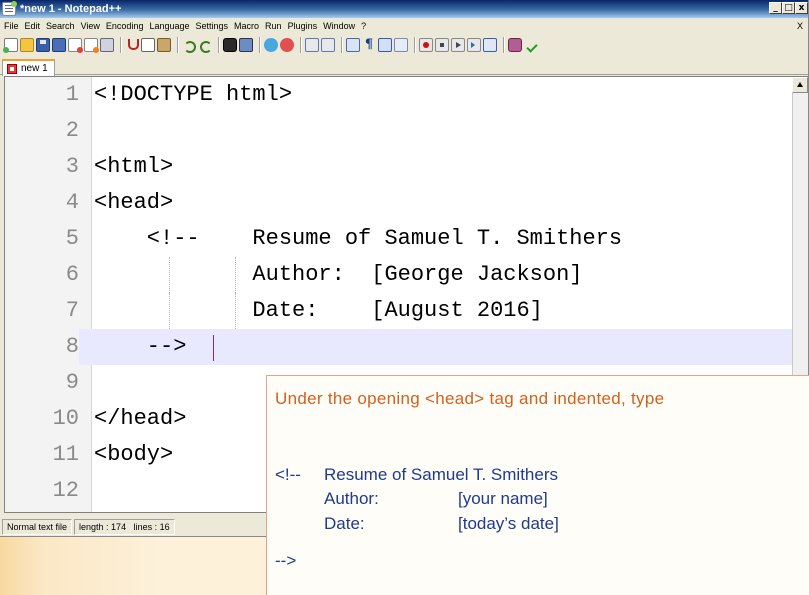 This screenshot has height=595, width=809. I want to click on zoom-out-icon, so click(287, 45).